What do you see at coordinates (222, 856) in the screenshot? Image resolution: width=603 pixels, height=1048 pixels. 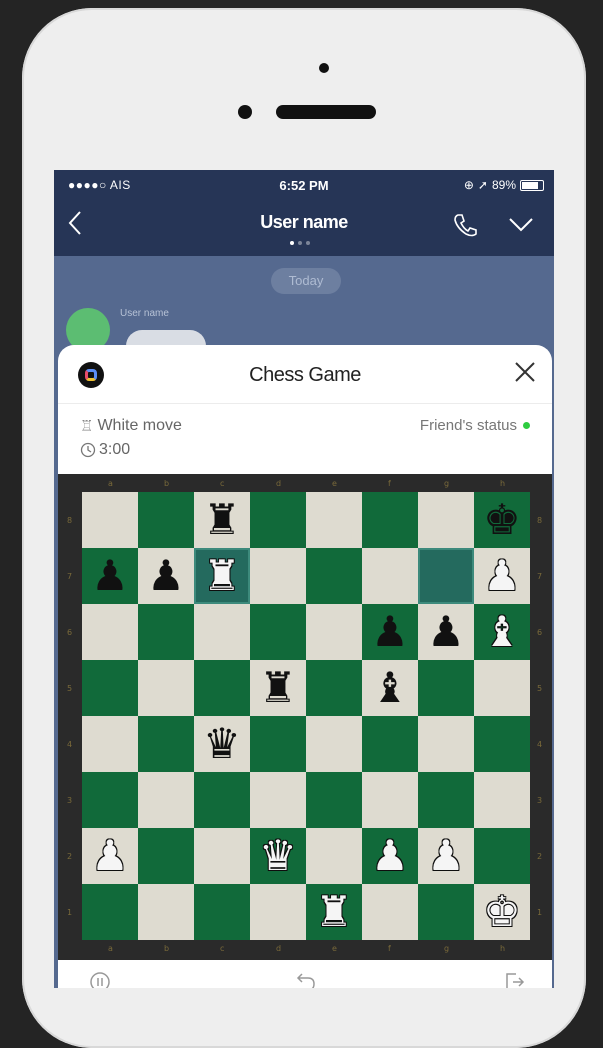 I see `square-c2` at bounding box center [222, 856].